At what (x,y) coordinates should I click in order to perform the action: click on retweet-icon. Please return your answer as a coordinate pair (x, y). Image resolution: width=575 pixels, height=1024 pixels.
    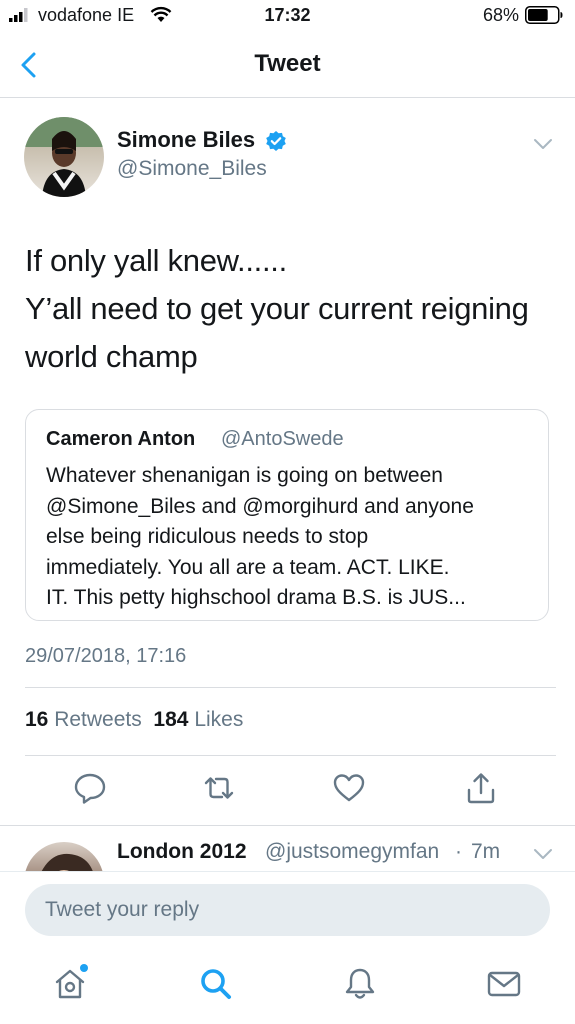
    Looking at the image, I should click on (219, 788).